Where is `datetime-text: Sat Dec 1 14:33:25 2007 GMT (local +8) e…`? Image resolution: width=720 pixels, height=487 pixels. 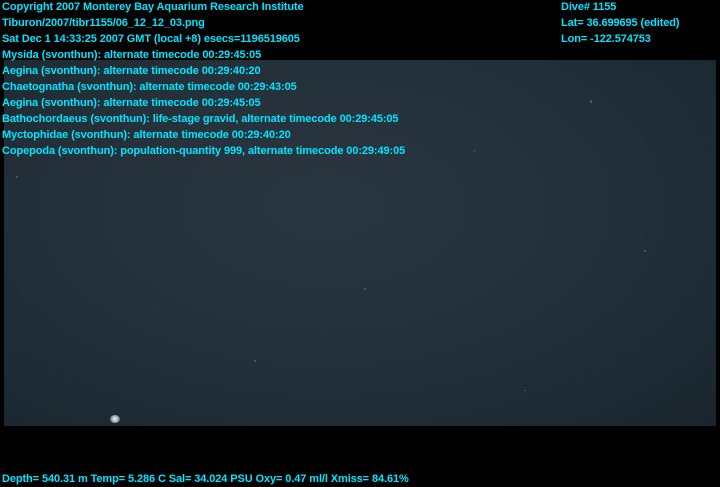
datetime-text: Sat Dec 1 14:33:25 2007 GMT (local +8) e… is located at coordinates (151, 39).